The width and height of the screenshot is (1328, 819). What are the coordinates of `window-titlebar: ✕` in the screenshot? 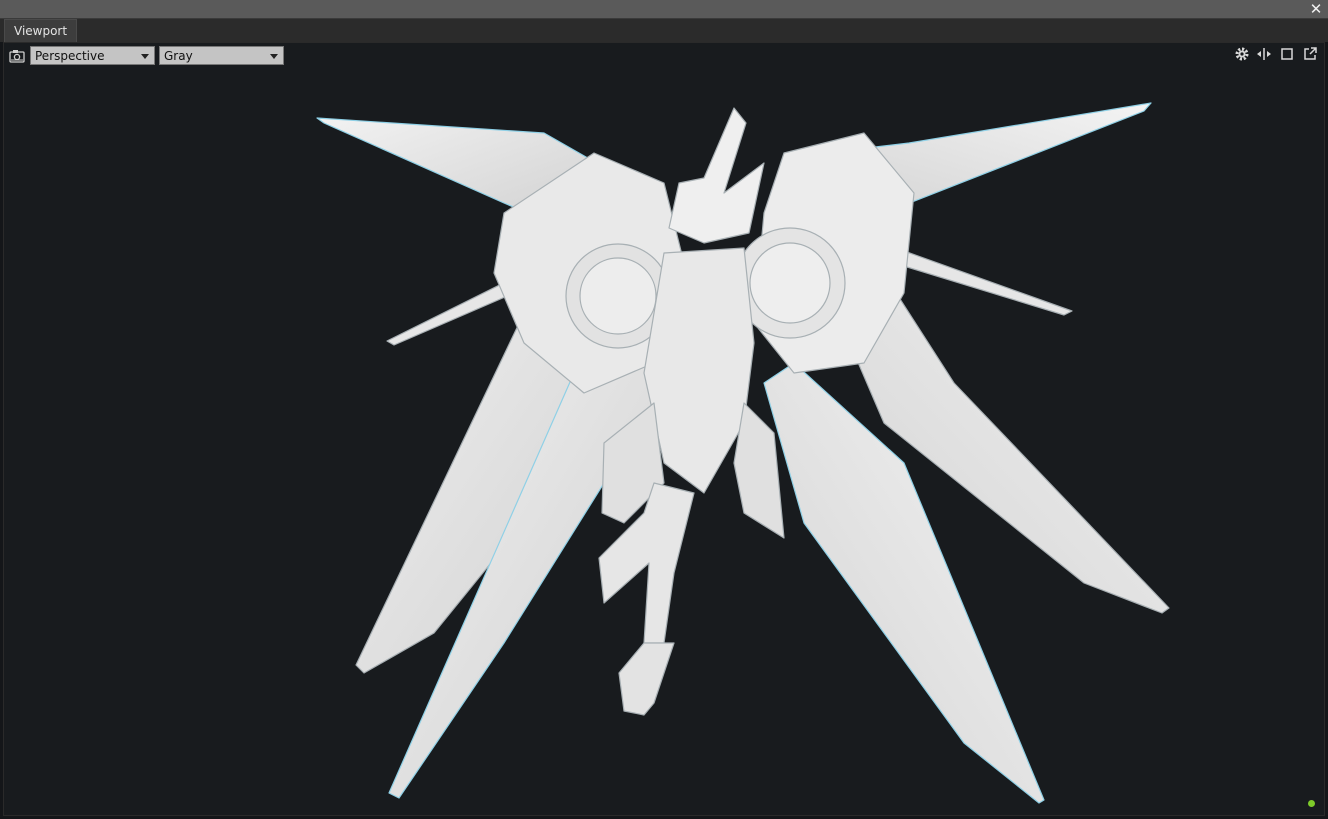 It's located at (664, 9).